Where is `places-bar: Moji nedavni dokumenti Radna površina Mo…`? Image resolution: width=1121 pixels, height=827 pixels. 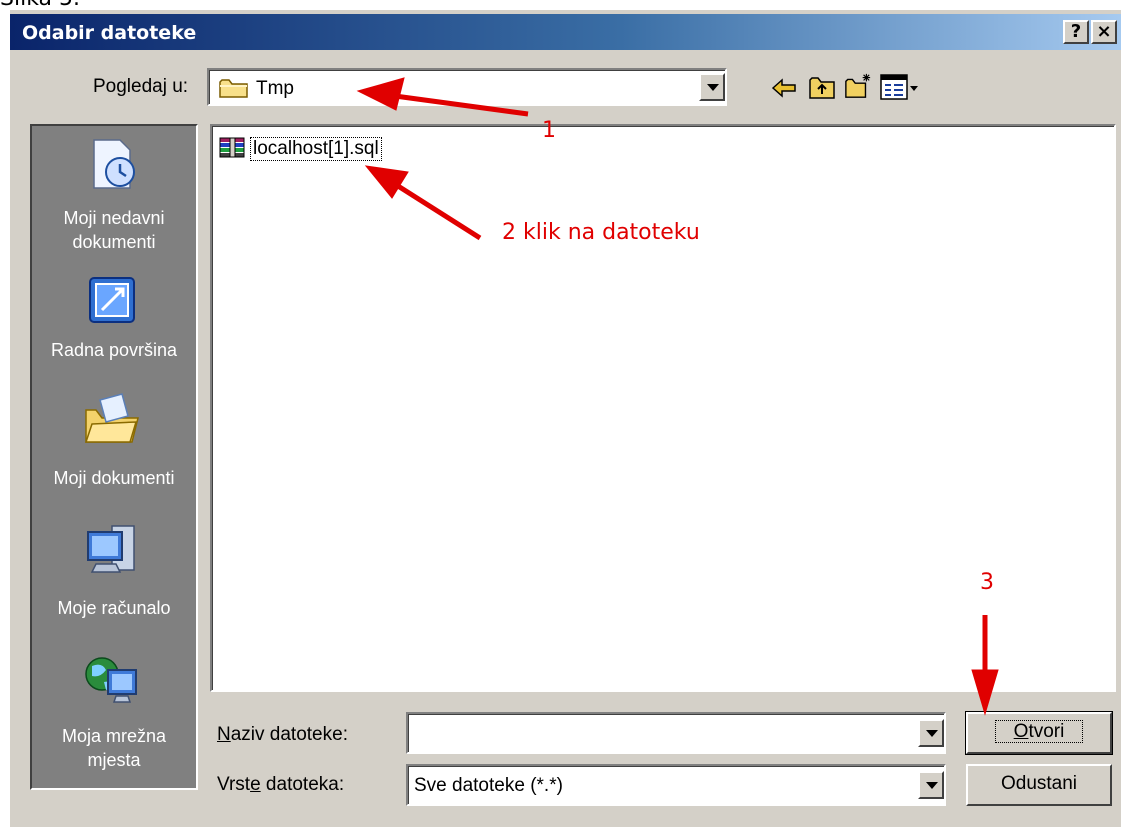
places-bar: Moji nedavni dokumenti Radna površina Mo… is located at coordinates (114, 457).